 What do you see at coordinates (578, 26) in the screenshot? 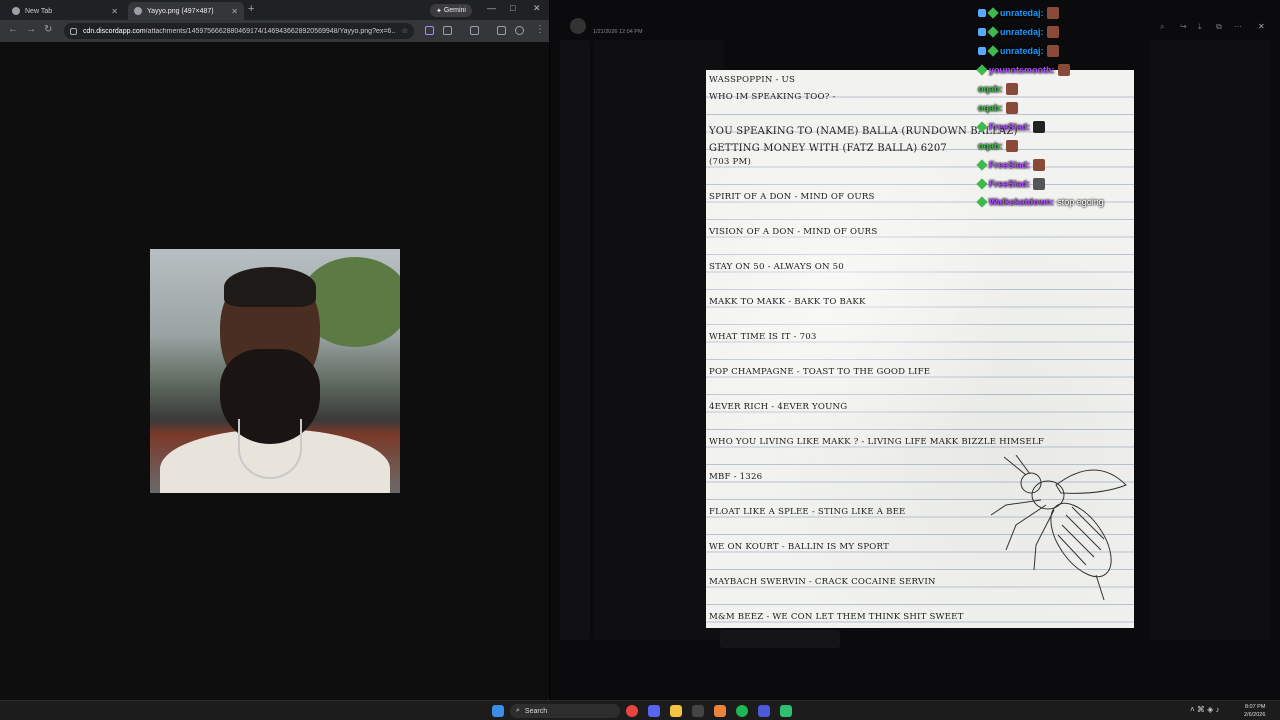
I see `avatar` at bounding box center [578, 26].